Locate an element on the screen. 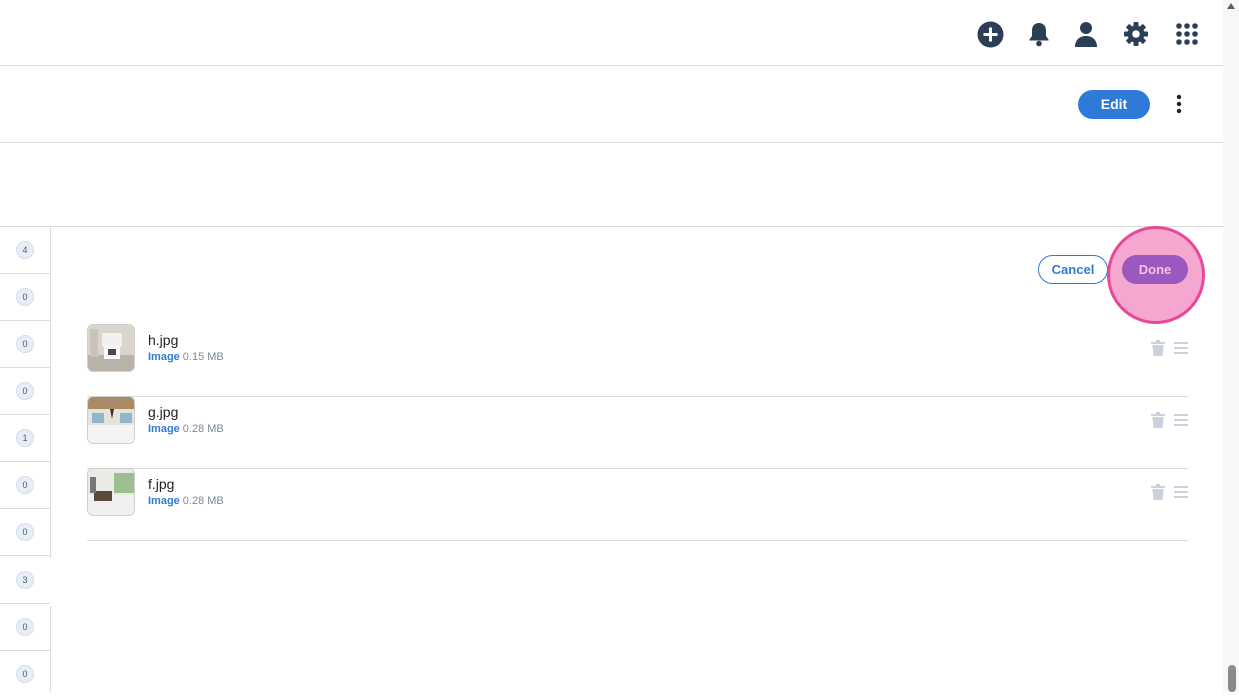 This screenshot has width=1239, height=697. count-badge: 1 is located at coordinates (25, 438).